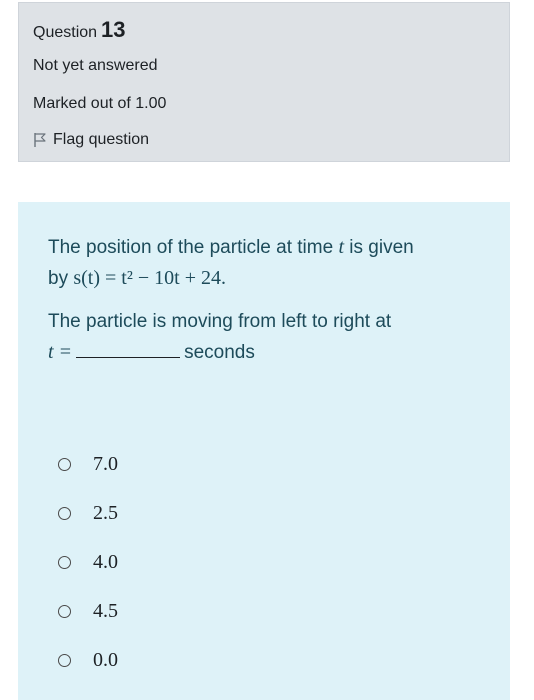 Image resolution: width=534 pixels, height=700 pixels. What do you see at coordinates (193, 247) in the screenshot?
I see `question-text-line1: The position of the particle at time` at bounding box center [193, 247].